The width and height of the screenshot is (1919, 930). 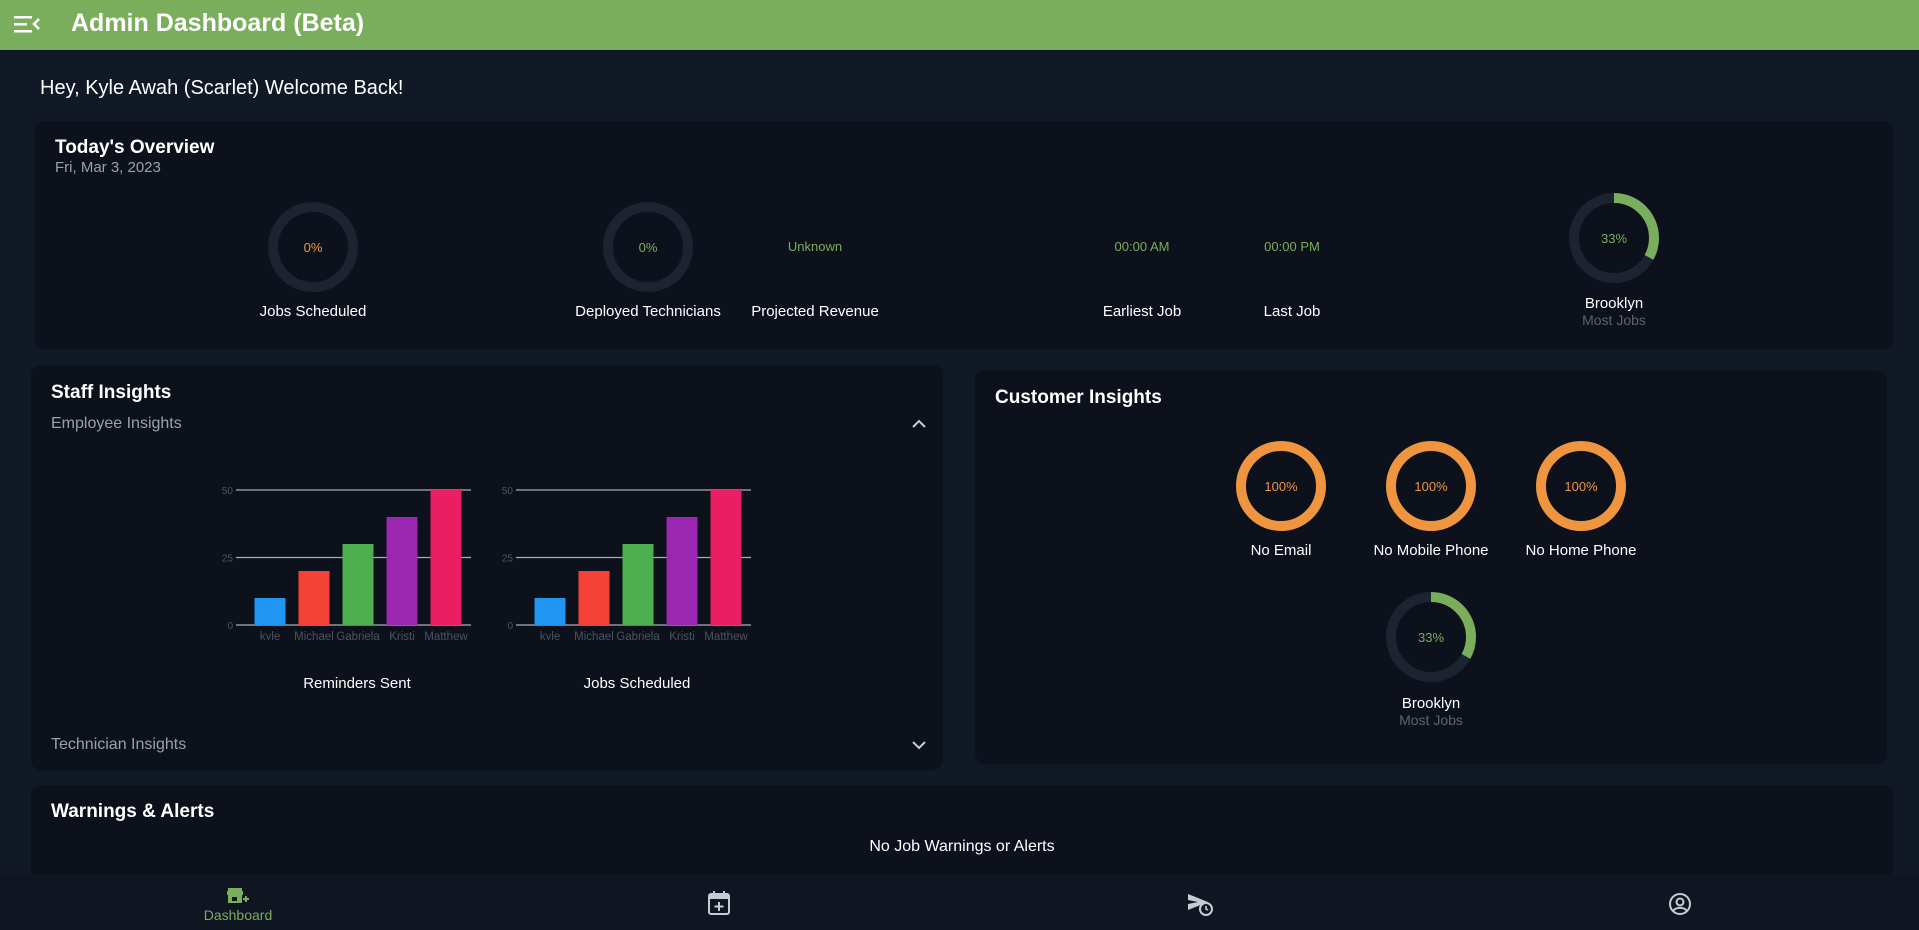 I want to click on jobs-scheduled-caption: Jobs Scheduled, so click(x=637, y=683).